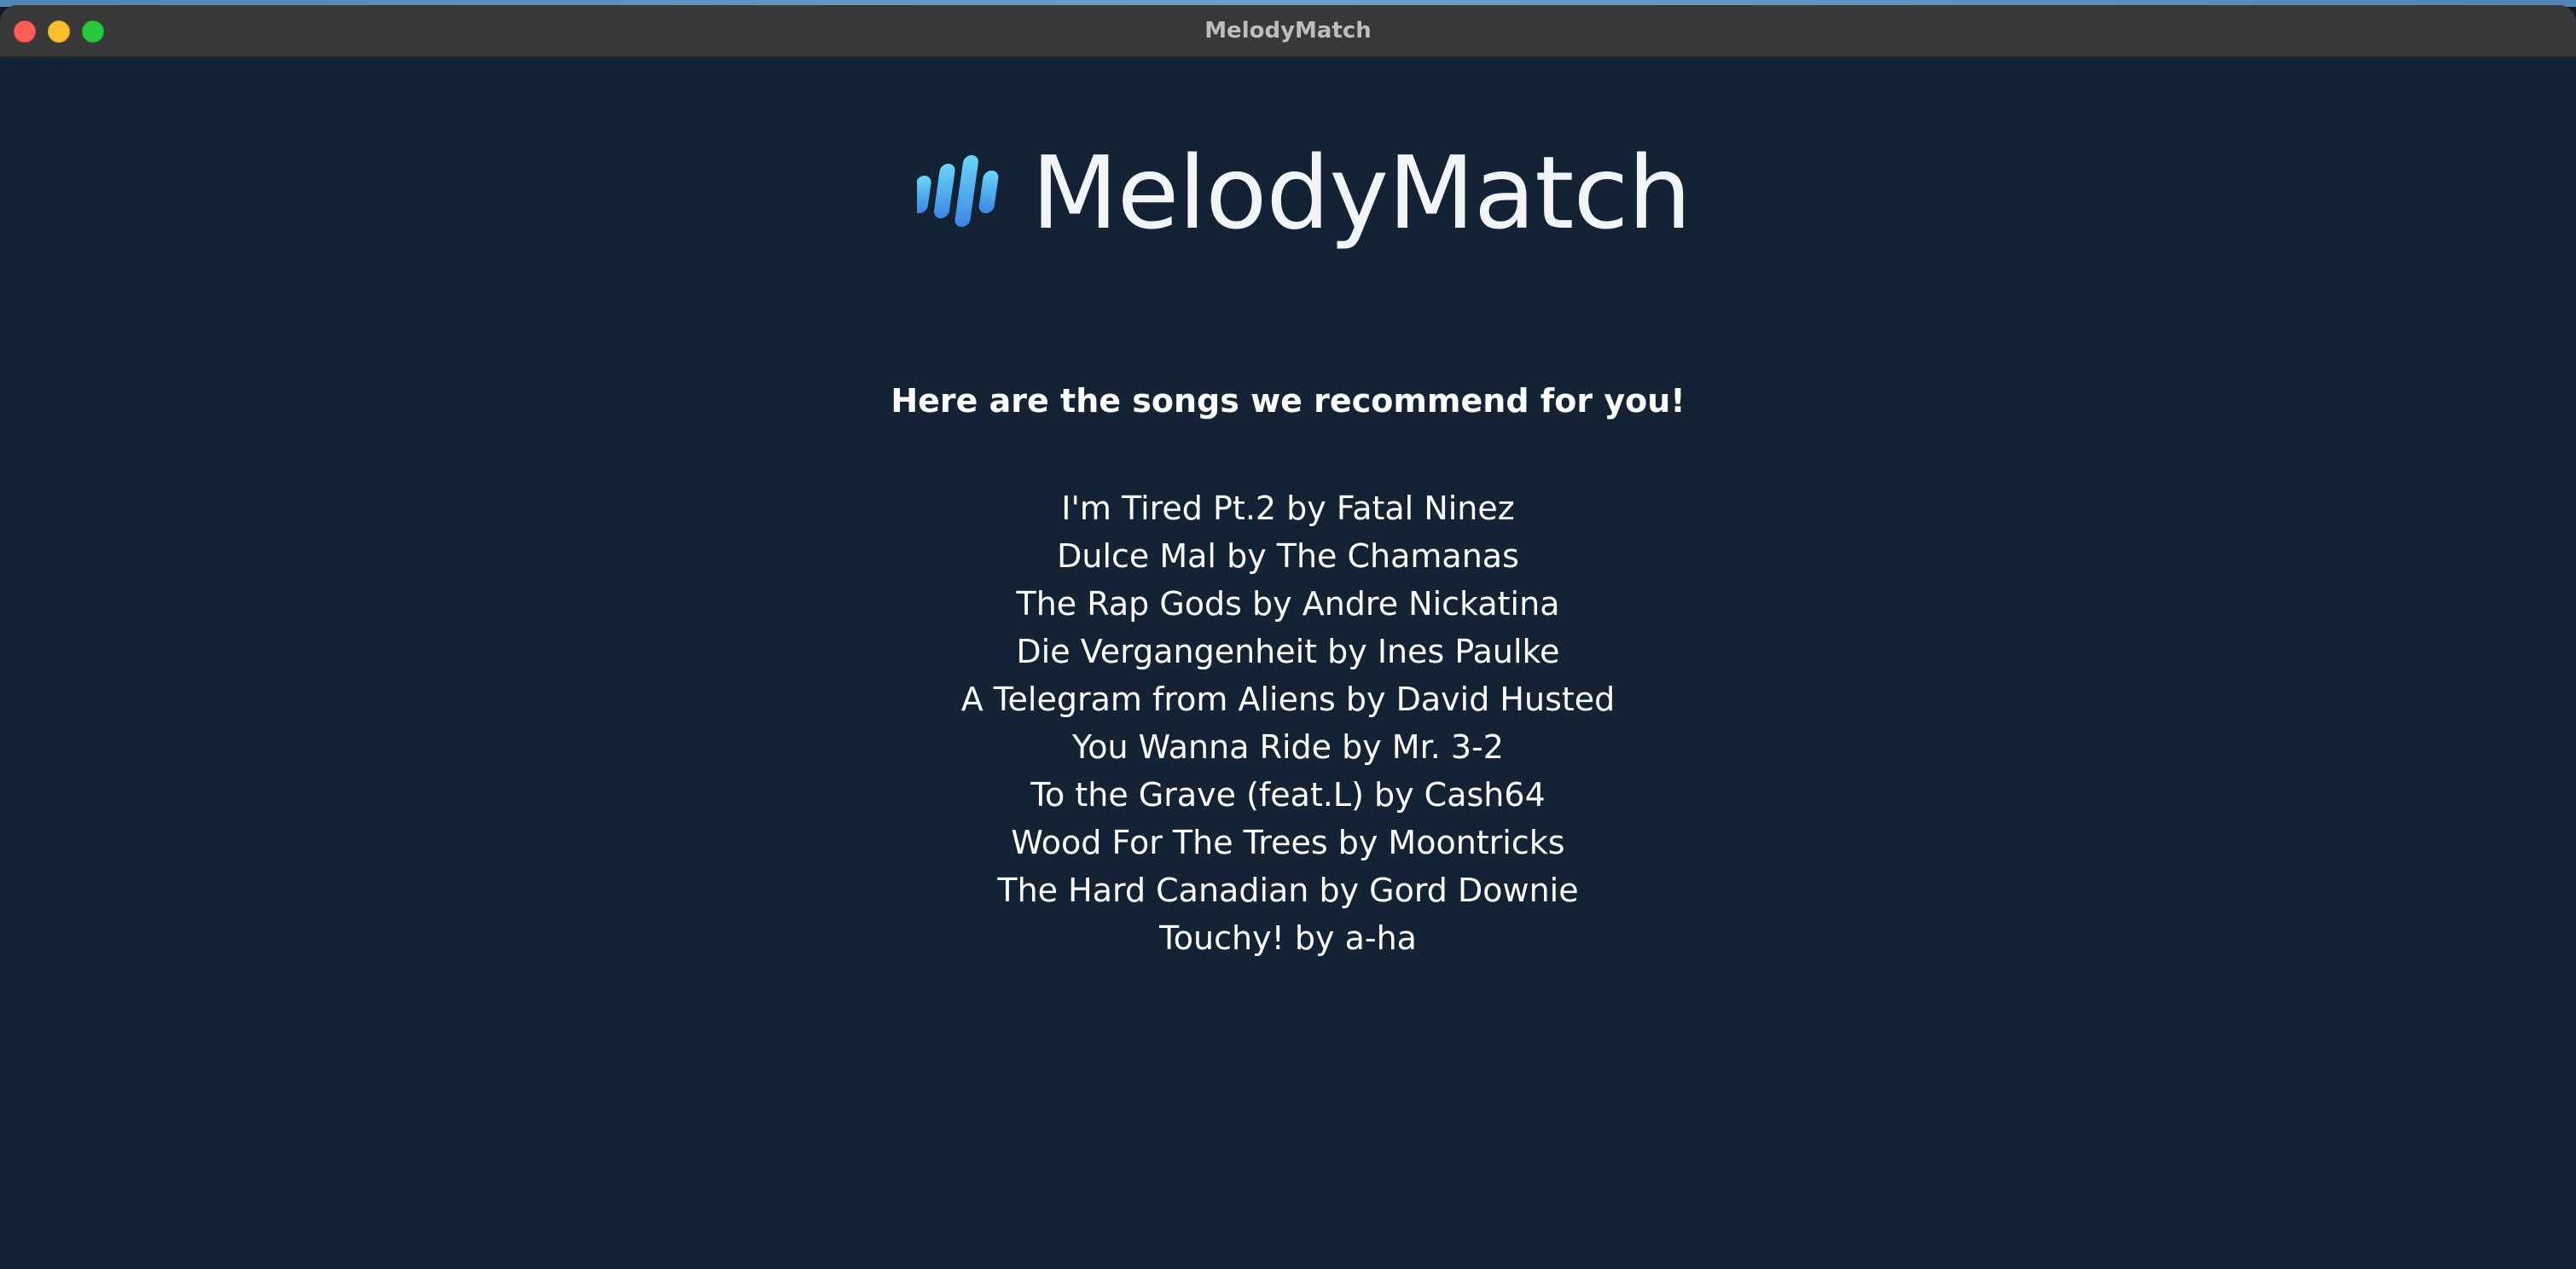 The image size is (2576, 1269). Describe the element at coordinates (1288, 890) in the screenshot. I see `song-item: The Hard Canadian by Gord Downie` at that location.